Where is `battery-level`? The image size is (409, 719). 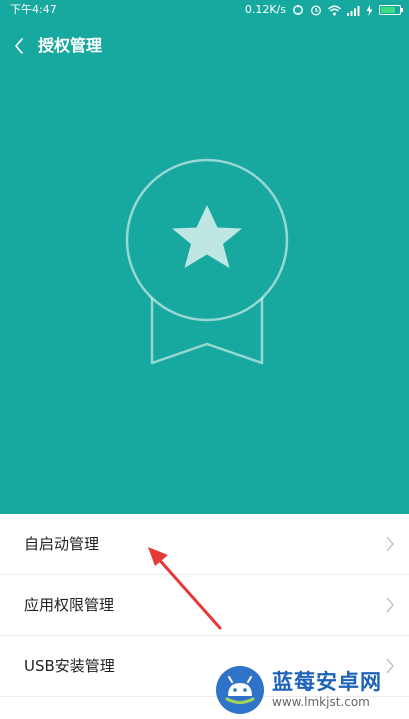 battery-level is located at coordinates (388, 10).